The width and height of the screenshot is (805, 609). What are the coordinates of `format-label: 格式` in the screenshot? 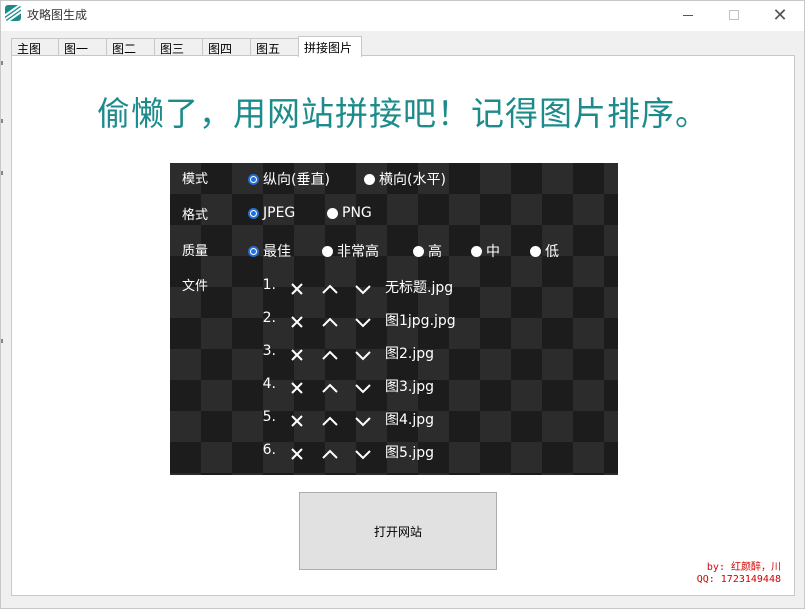 It's located at (195, 215).